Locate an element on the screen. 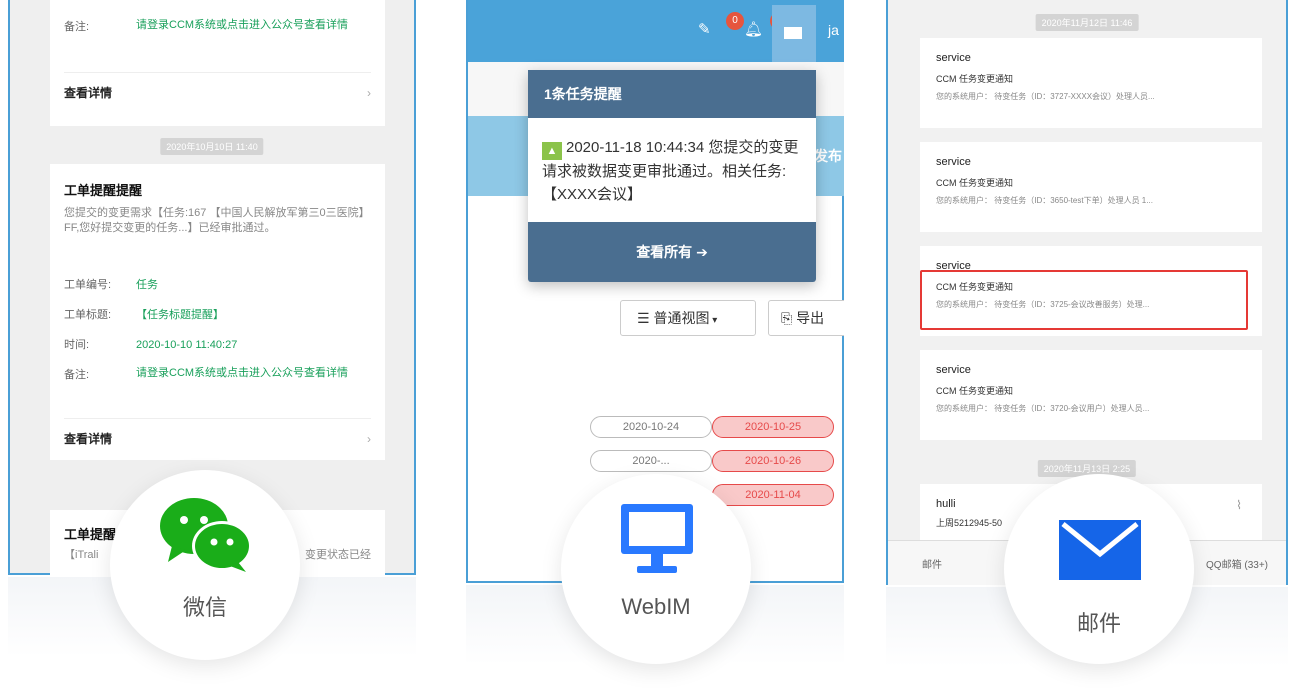 The height and width of the screenshot is (688, 1292). mail-button is located at coordinates (794, 33).